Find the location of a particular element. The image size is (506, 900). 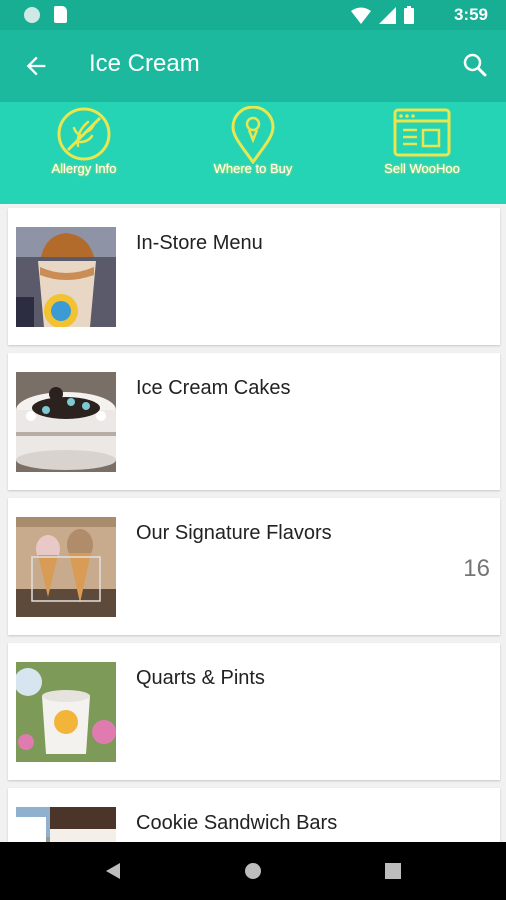

sell-woohoo-button: Sell WooHoo is located at coordinates (422, 153).